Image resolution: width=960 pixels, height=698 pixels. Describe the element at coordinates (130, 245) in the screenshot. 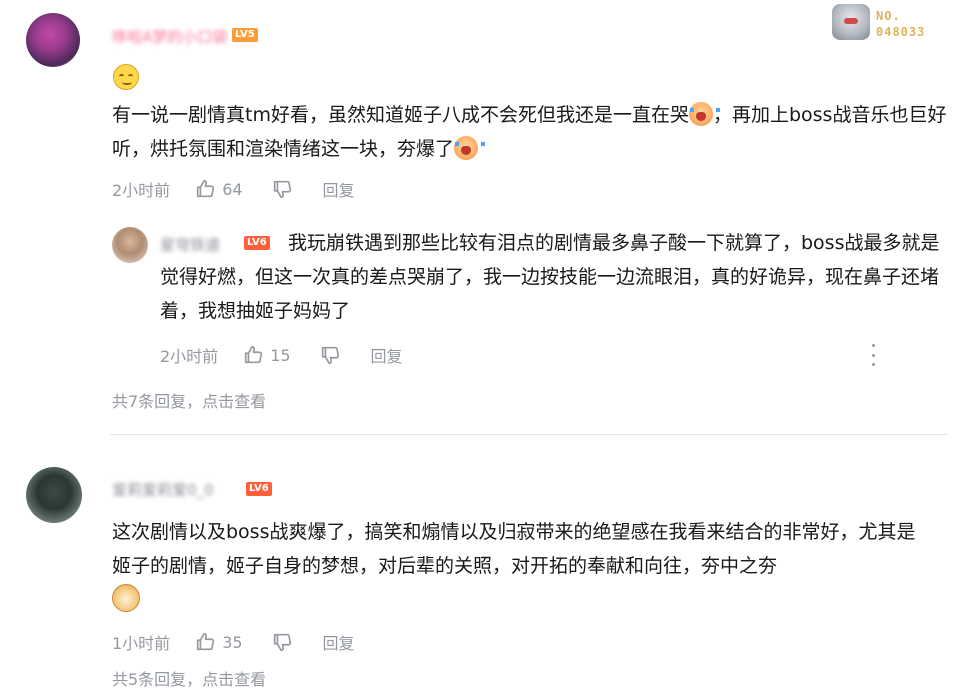

I see `reply-avatar` at that location.